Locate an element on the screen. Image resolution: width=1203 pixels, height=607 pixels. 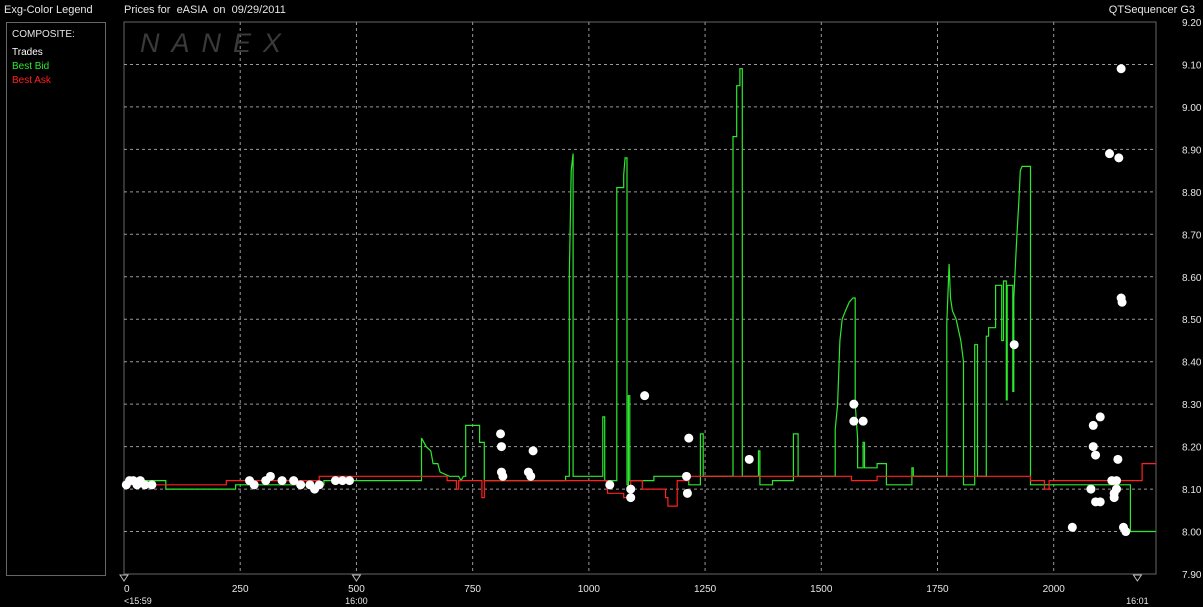
y-tick-label: 9.10 is located at coordinates (1192, 65).